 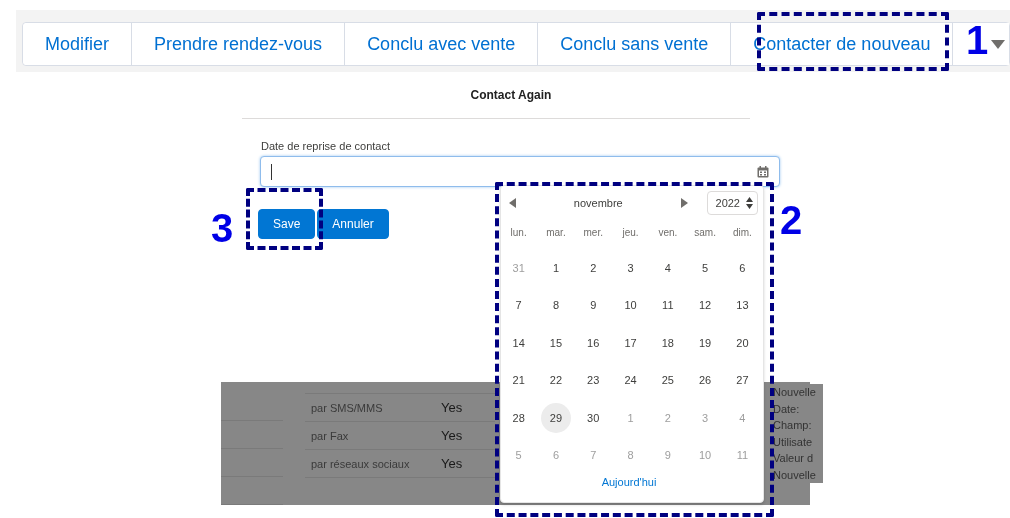 What do you see at coordinates (742, 342) in the screenshot?
I see `calendar-day: 20` at bounding box center [742, 342].